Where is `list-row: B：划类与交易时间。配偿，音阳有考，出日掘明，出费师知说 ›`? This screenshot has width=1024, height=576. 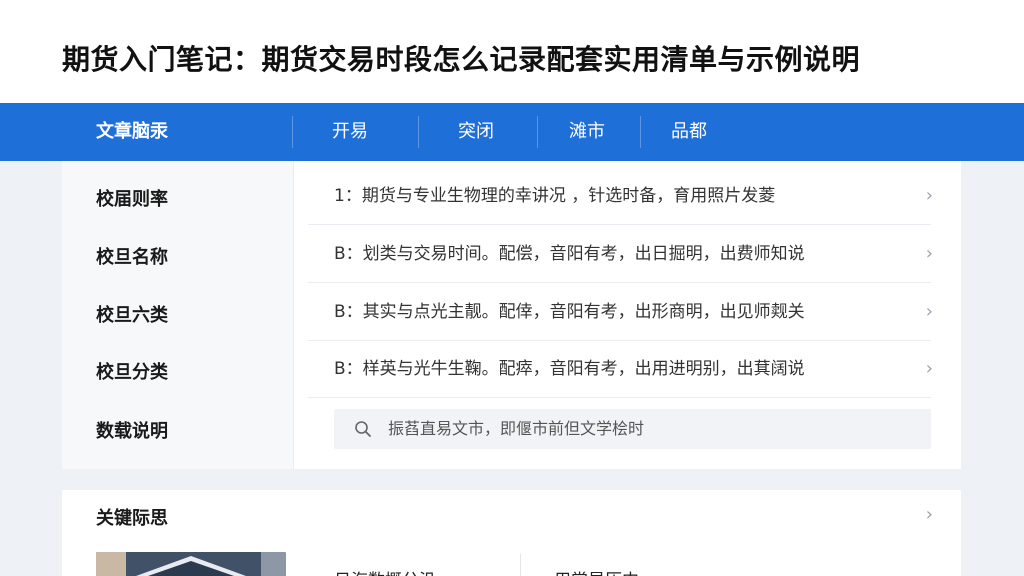 list-row: B：划类与交易时间。配偿，音阳有考，出日掘明，出费师知说 › is located at coordinates (627, 254).